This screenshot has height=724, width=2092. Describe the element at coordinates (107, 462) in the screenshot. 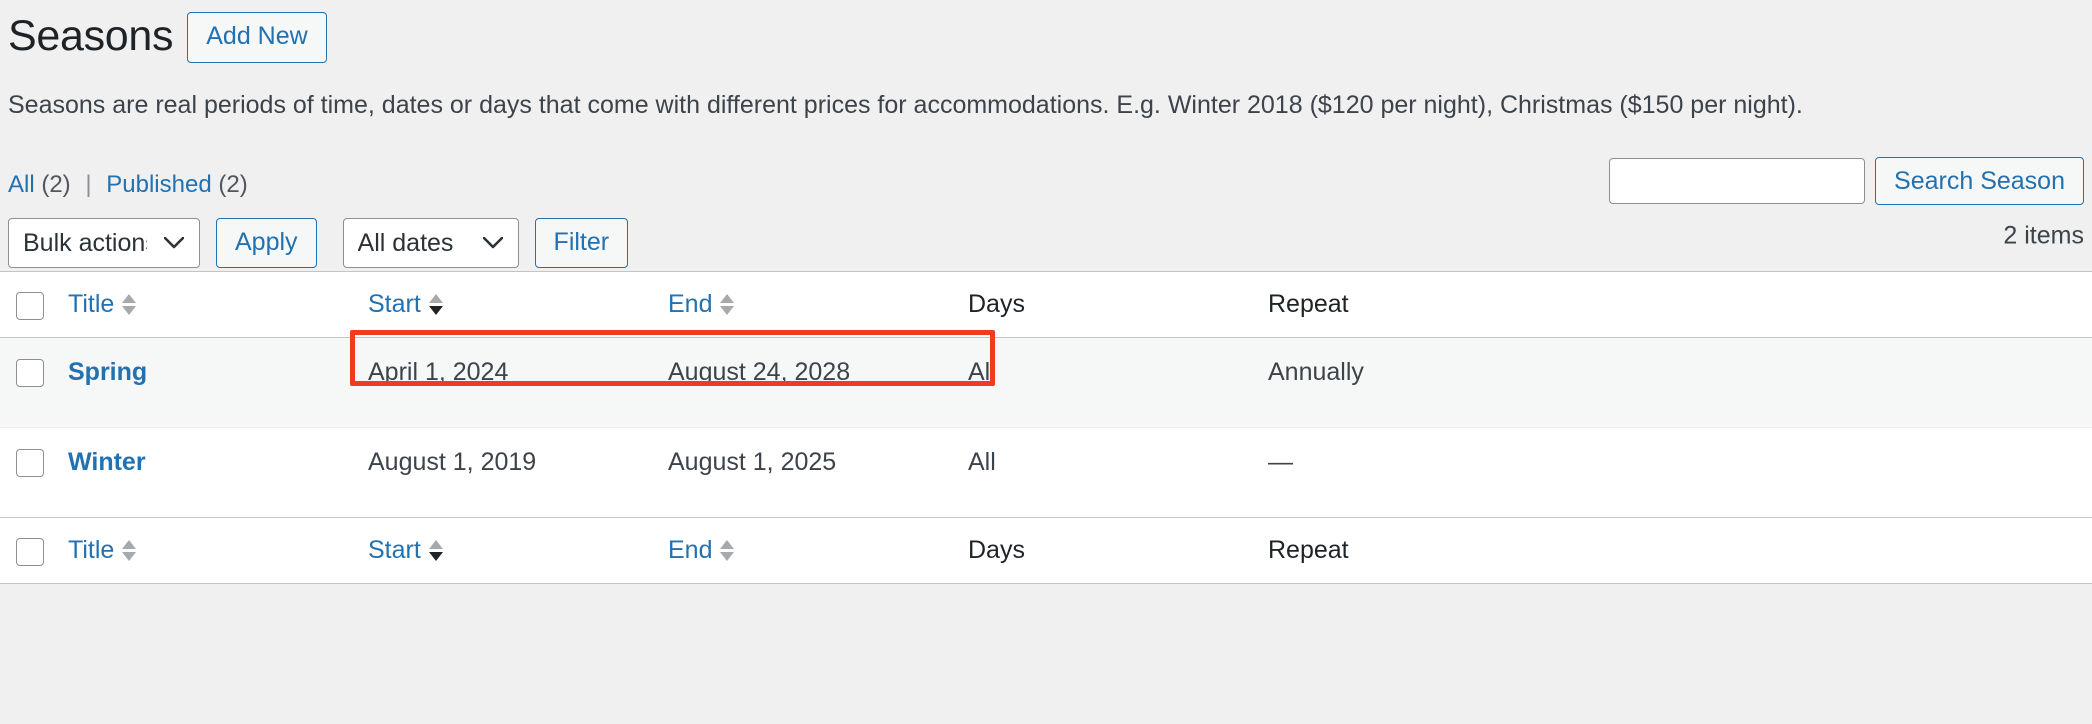

I see `season-title-link: Winter` at that location.